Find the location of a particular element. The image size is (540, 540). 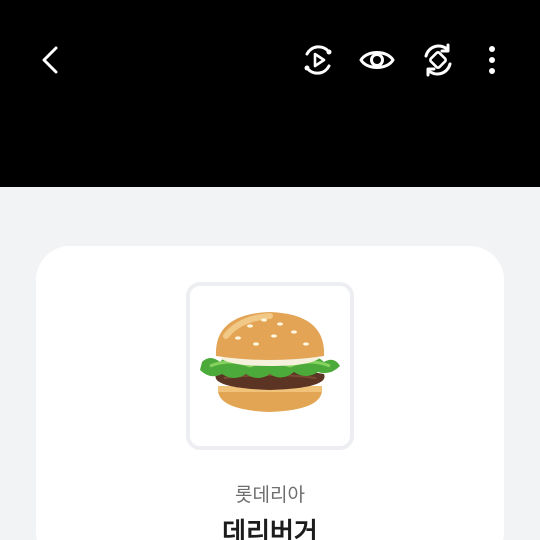

view-button is located at coordinates (377, 60).